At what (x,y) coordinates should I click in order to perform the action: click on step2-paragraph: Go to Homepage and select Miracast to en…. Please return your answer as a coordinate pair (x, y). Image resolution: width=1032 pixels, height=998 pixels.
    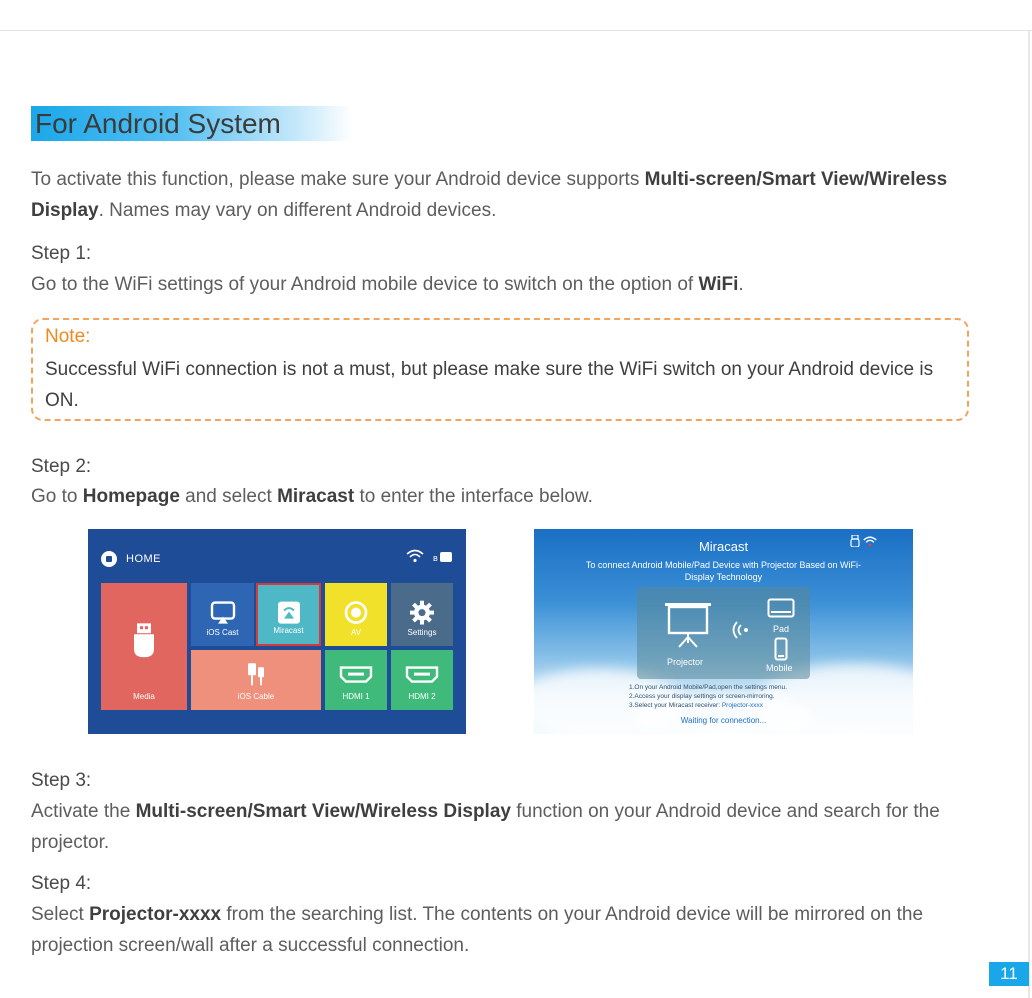
    Looking at the image, I should click on (511, 496).